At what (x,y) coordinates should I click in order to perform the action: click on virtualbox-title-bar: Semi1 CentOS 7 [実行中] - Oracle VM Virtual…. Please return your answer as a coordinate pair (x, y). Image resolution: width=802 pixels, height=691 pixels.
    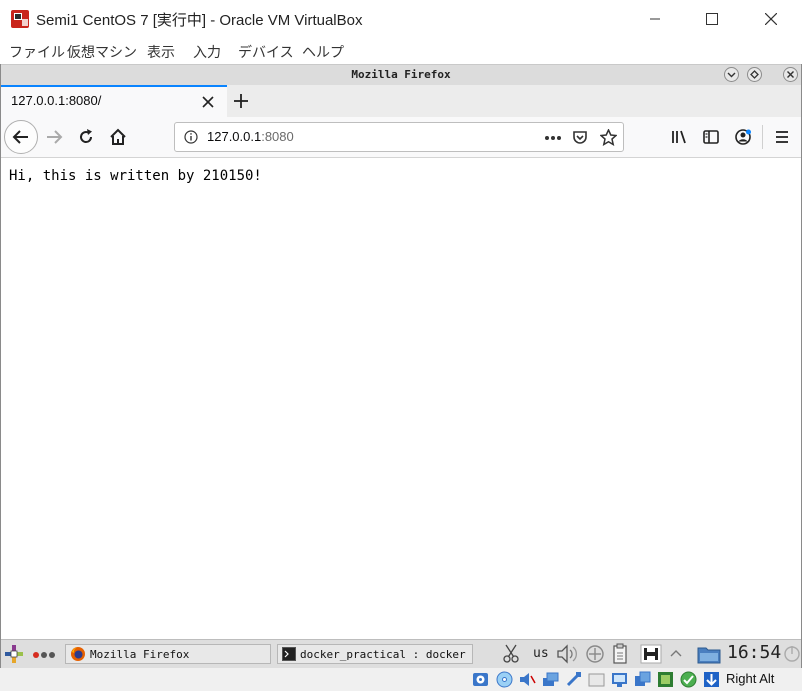
    Looking at the image, I should click on (401, 19).